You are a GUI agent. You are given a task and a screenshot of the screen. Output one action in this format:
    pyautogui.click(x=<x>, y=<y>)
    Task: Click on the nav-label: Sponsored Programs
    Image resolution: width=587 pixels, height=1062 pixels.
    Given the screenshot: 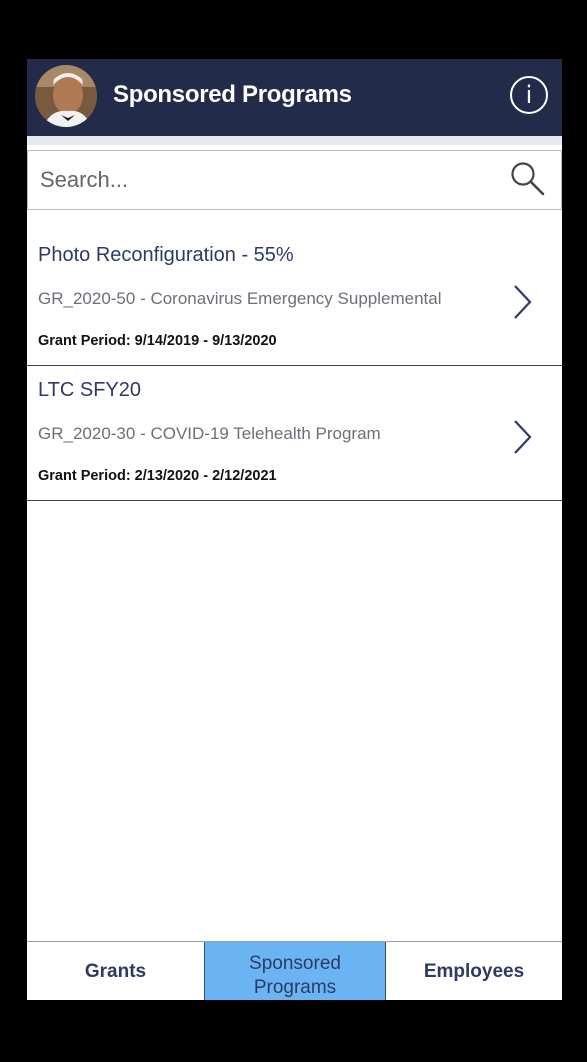 What is the action you would take?
    pyautogui.click(x=295, y=975)
    